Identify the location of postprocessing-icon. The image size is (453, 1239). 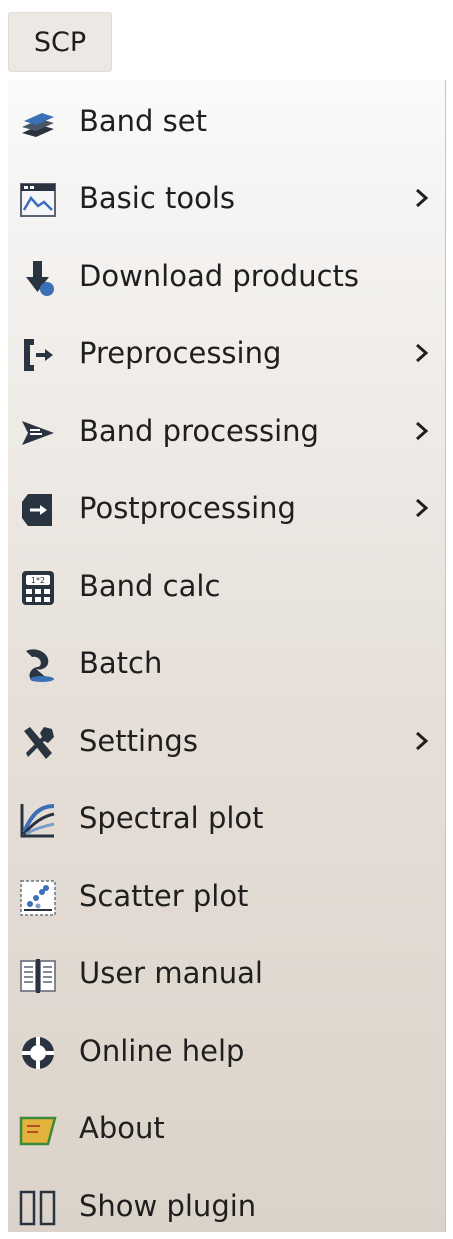
(38, 510).